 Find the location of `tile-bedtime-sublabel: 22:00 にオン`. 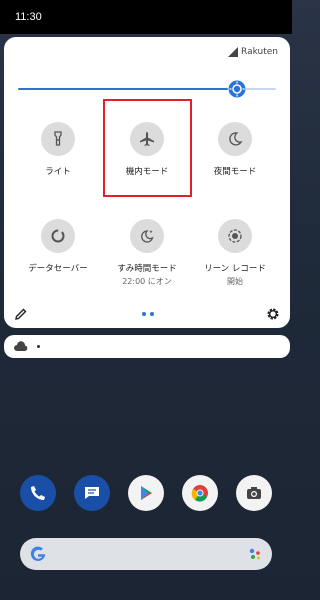

tile-bedtime-sublabel: 22:00 にオン is located at coordinates (147, 281).